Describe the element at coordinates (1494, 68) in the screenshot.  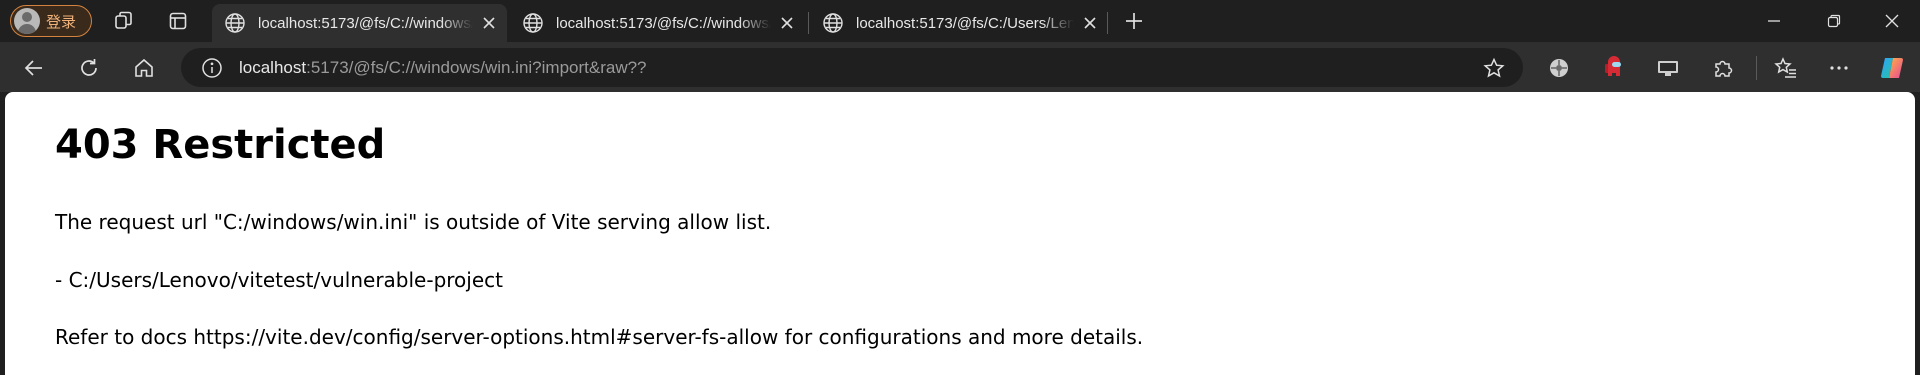
I see `favorite-star-icon` at that location.